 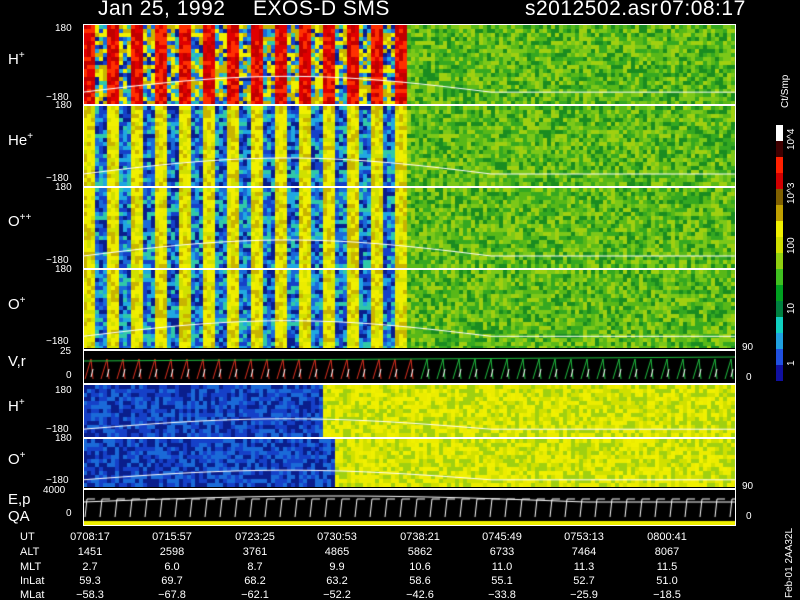 I want to click on row-label-mlat: MLat, so click(x=32, y=594).